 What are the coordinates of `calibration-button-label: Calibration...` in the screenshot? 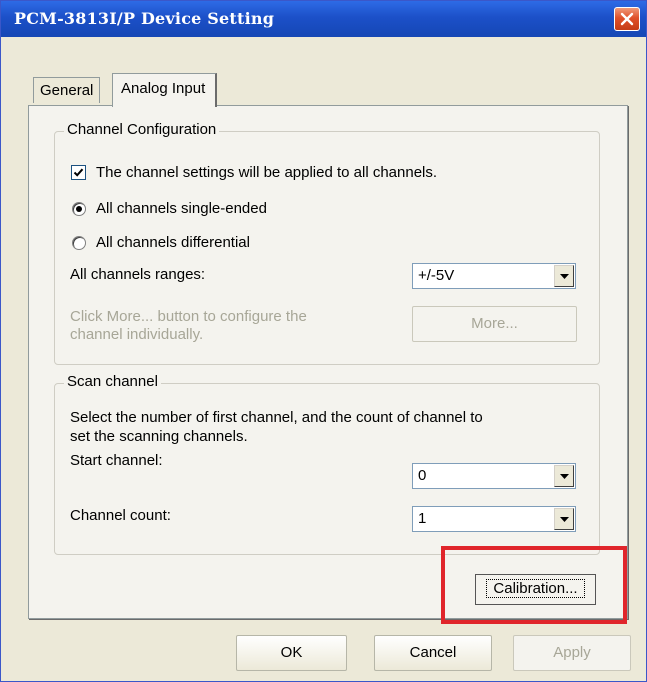 It's located at (535, 588).